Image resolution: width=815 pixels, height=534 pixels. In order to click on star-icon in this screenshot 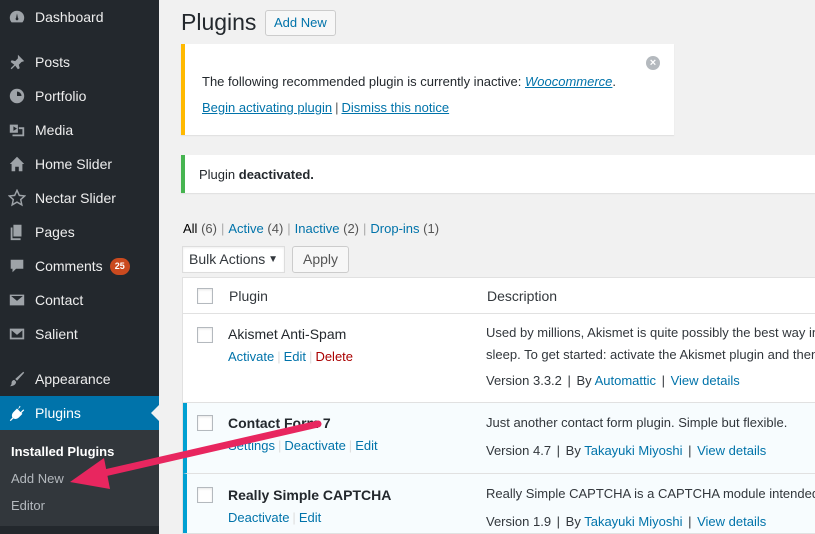, I will do `click(17, 198)`.